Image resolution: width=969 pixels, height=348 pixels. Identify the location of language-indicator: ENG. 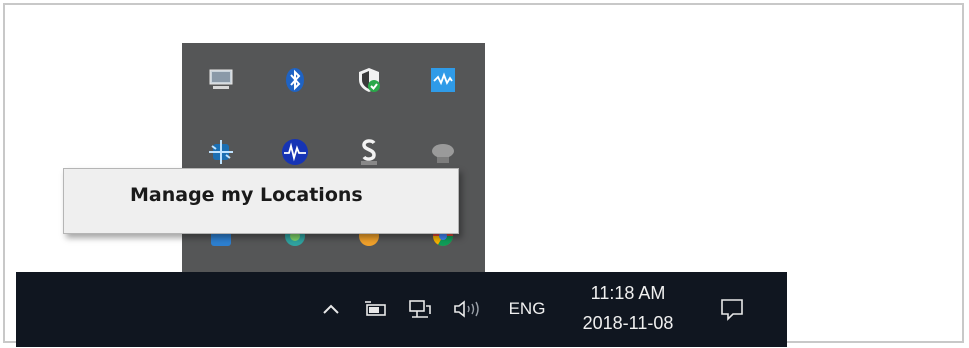
(527, 309).